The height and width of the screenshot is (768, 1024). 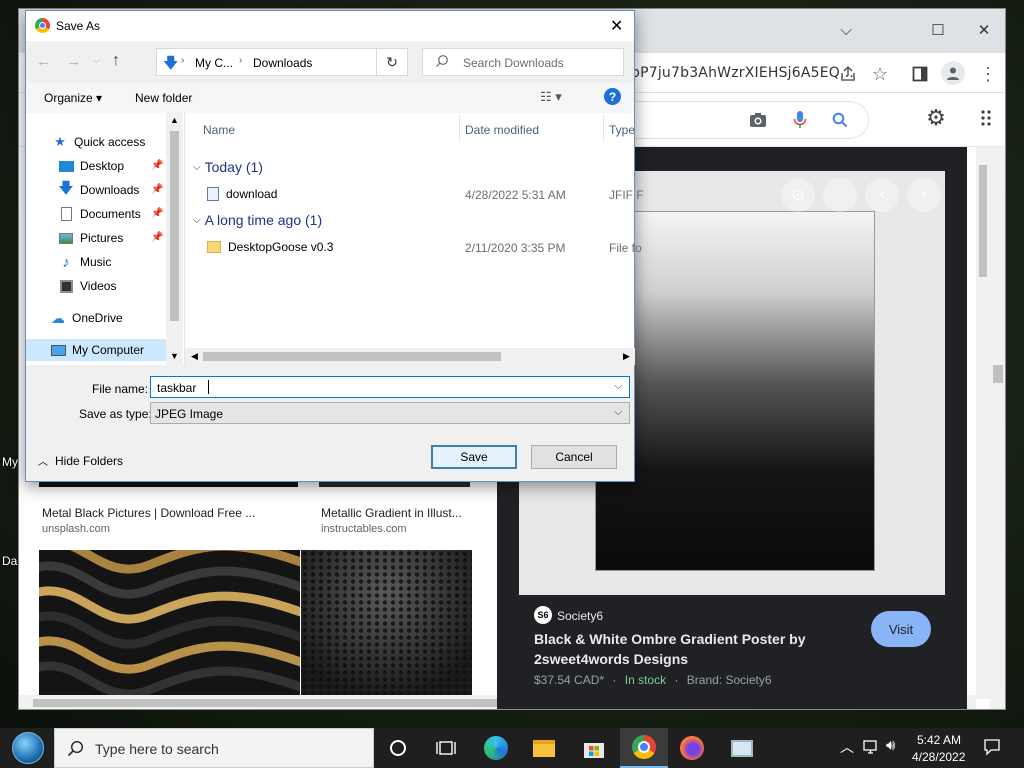 I want to click on firefox-icon, so click(x=692, y=748).